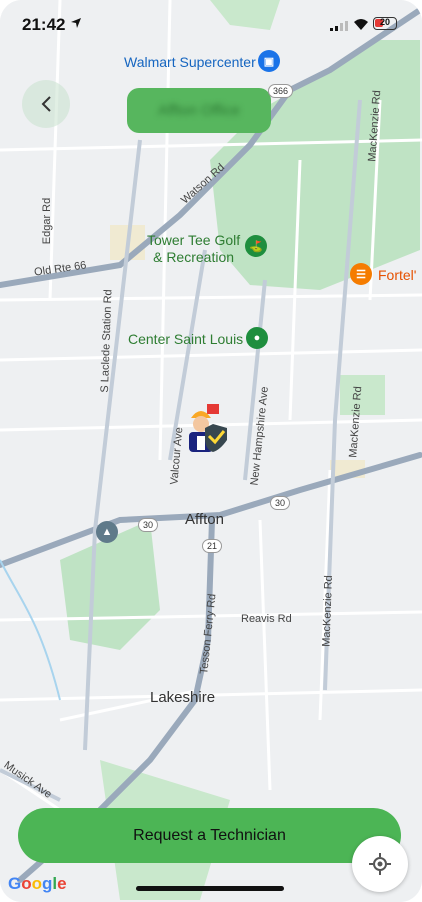  I want to click on town-affton: Affton, so click(204, 519).